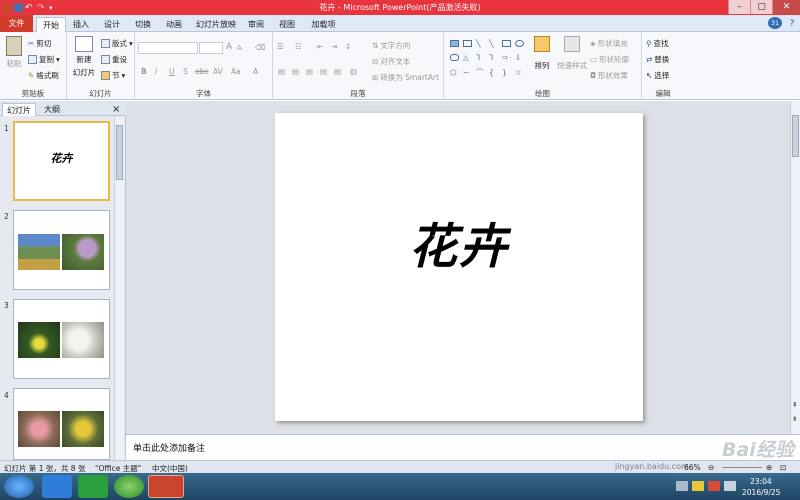 The image size is (800, 500). Describe the element at coordinates (114, 59) in the screenshot. I see `reset-button: 重设` at that location.